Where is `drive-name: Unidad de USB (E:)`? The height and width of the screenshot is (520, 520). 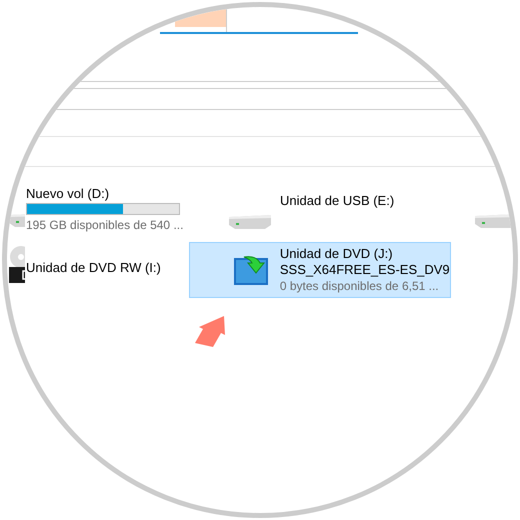 drive-name: Unidad de USB (E:) is located at coordinates (337, 201).